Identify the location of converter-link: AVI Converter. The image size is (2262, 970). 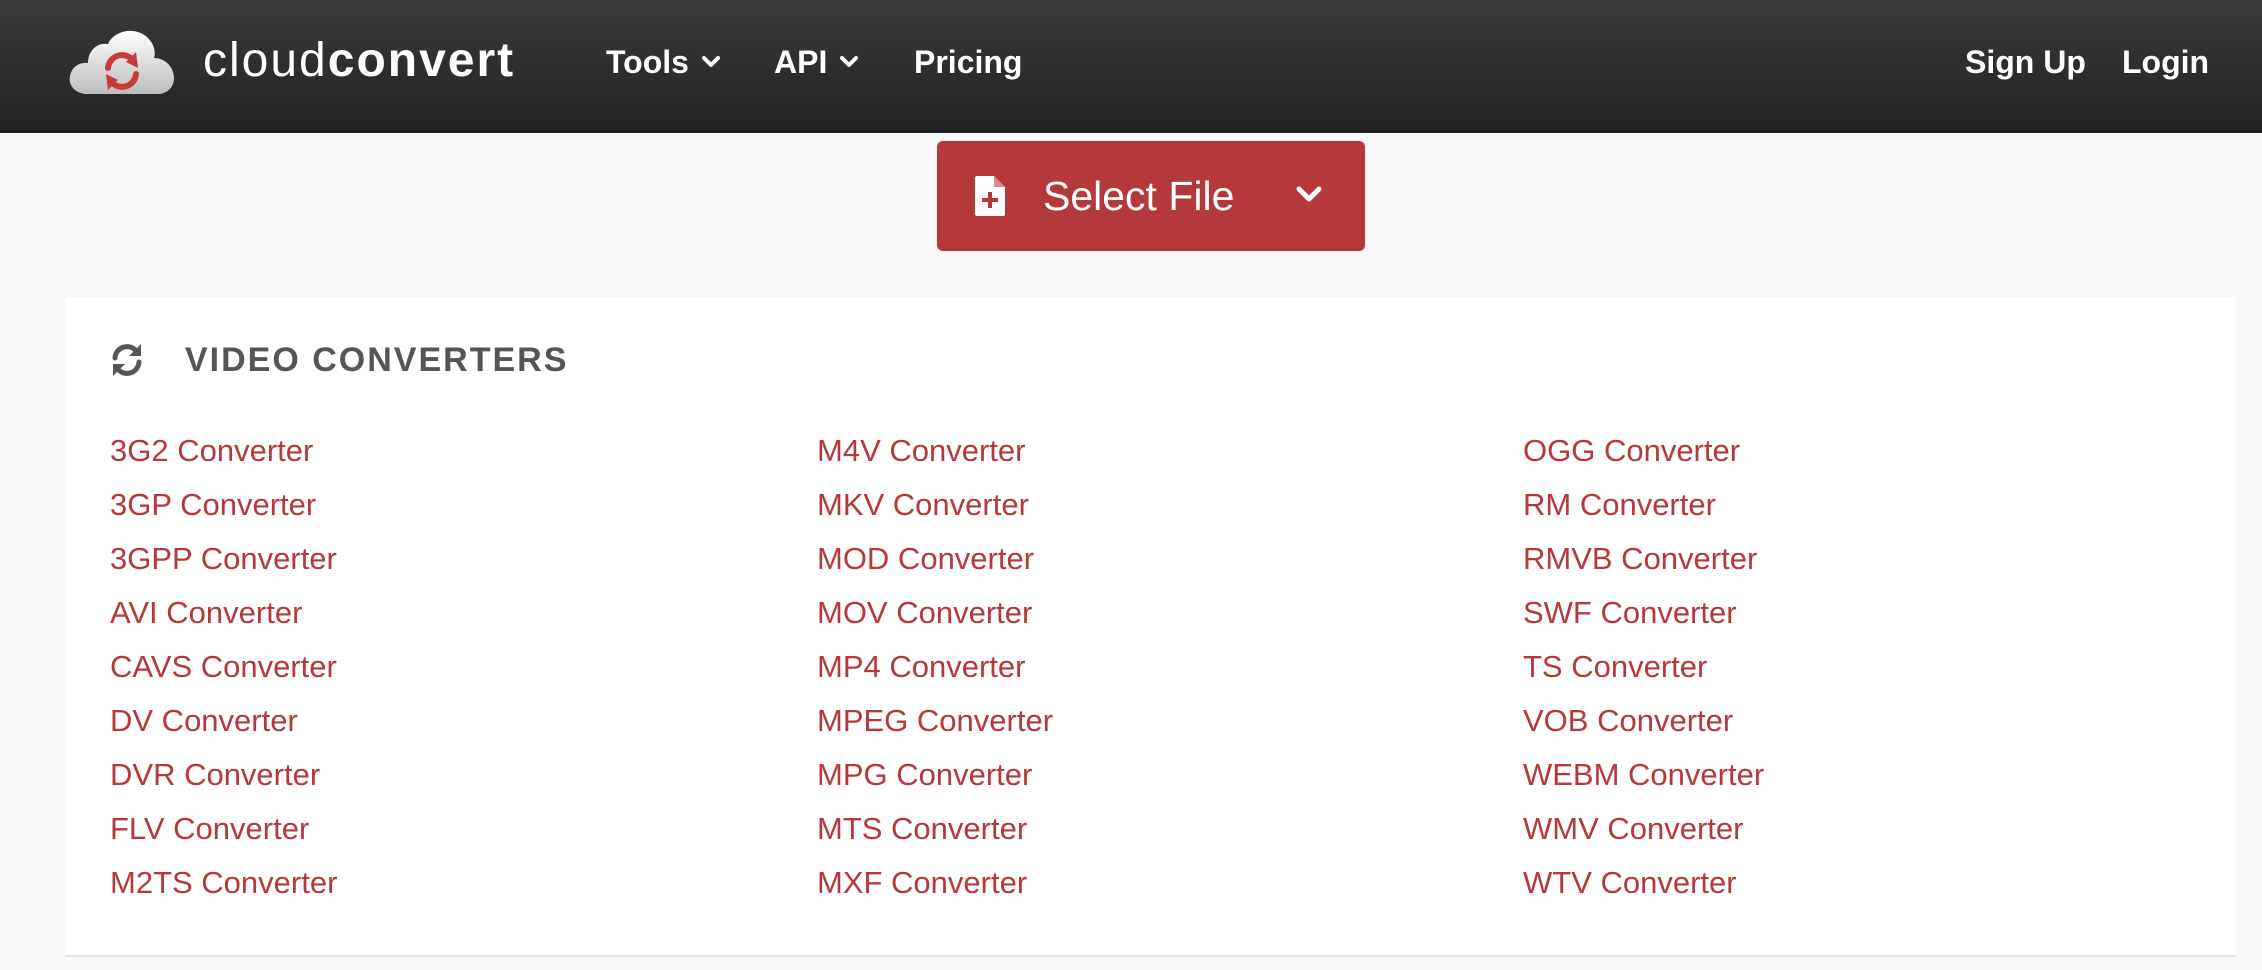
(206, 612).